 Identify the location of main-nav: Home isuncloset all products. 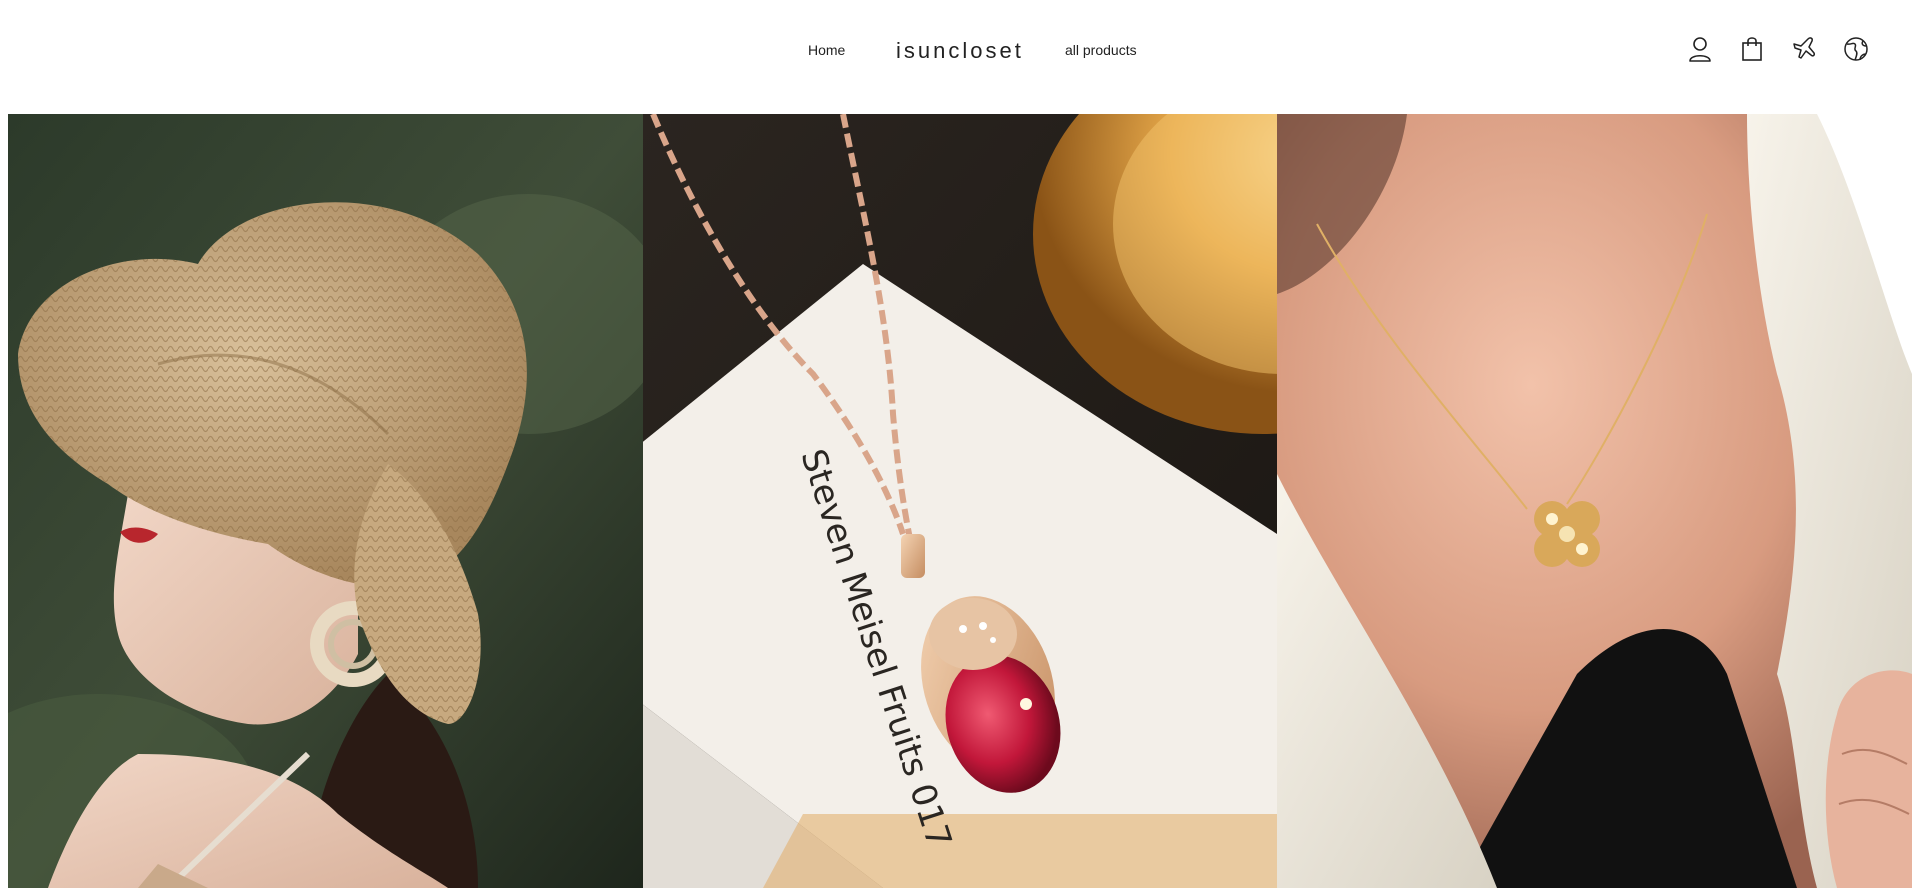
(960, 52).